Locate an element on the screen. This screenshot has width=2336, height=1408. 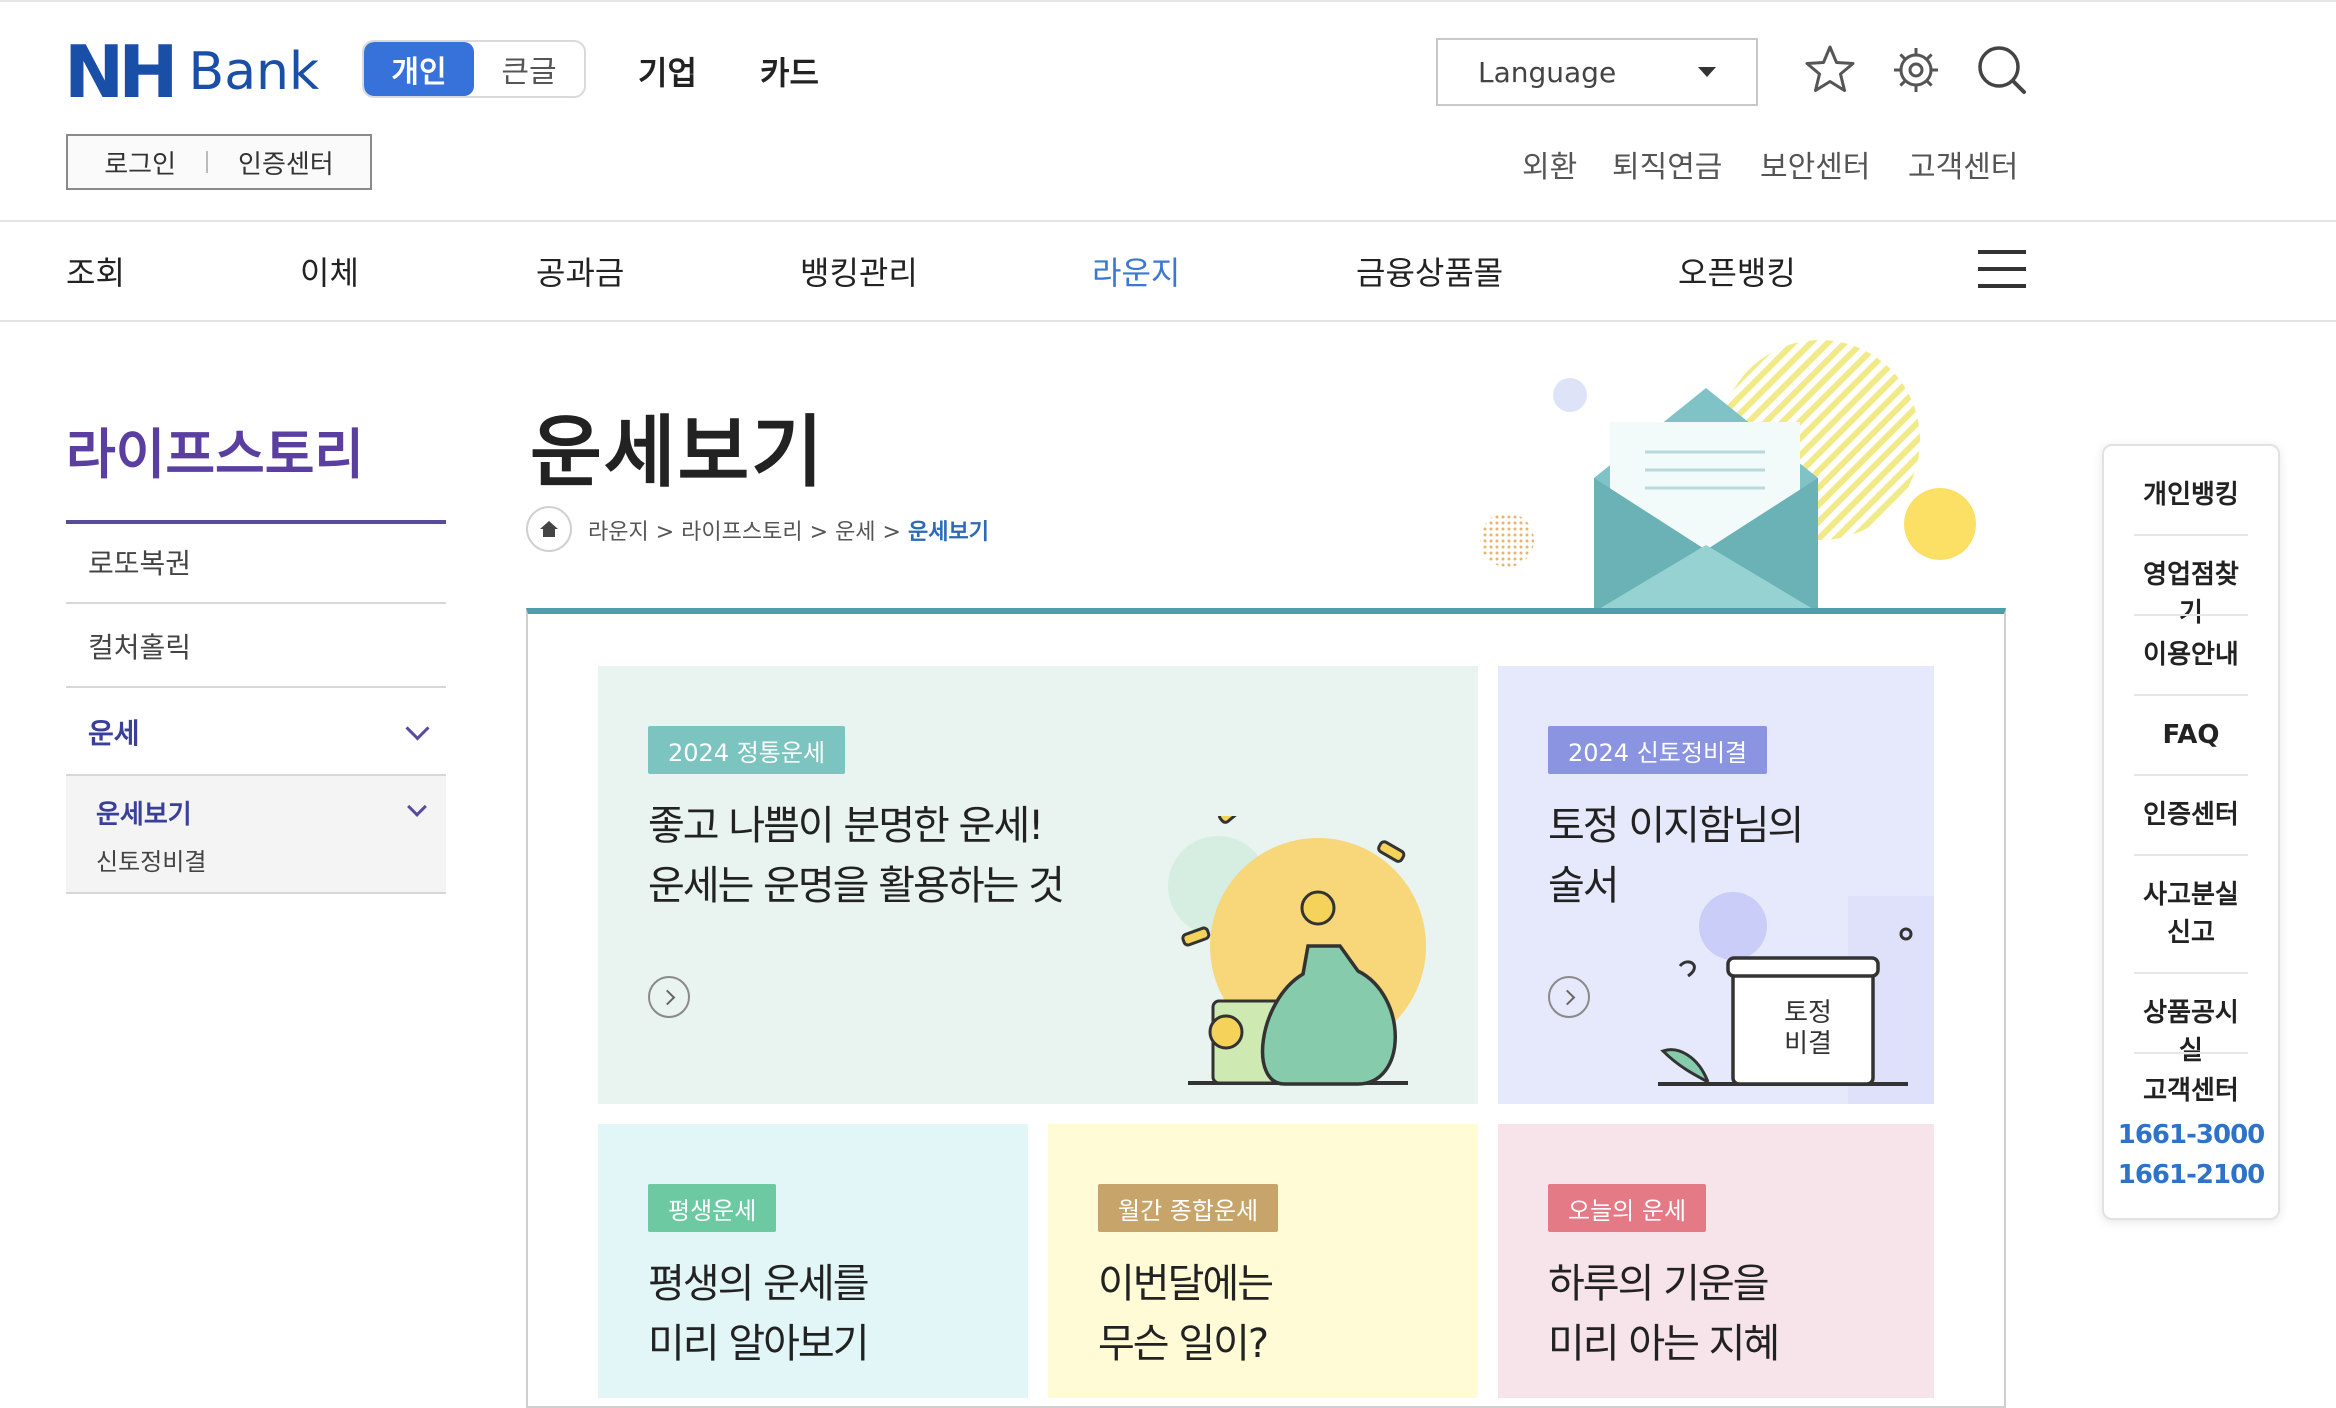
sidebar-subitem-tojeong: 신토정비결 is located at coordinates (151, 859).